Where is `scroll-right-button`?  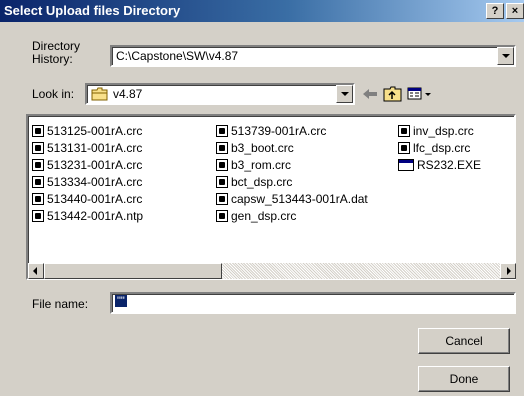 scroll-right-button is located at coordinates (508, 271).